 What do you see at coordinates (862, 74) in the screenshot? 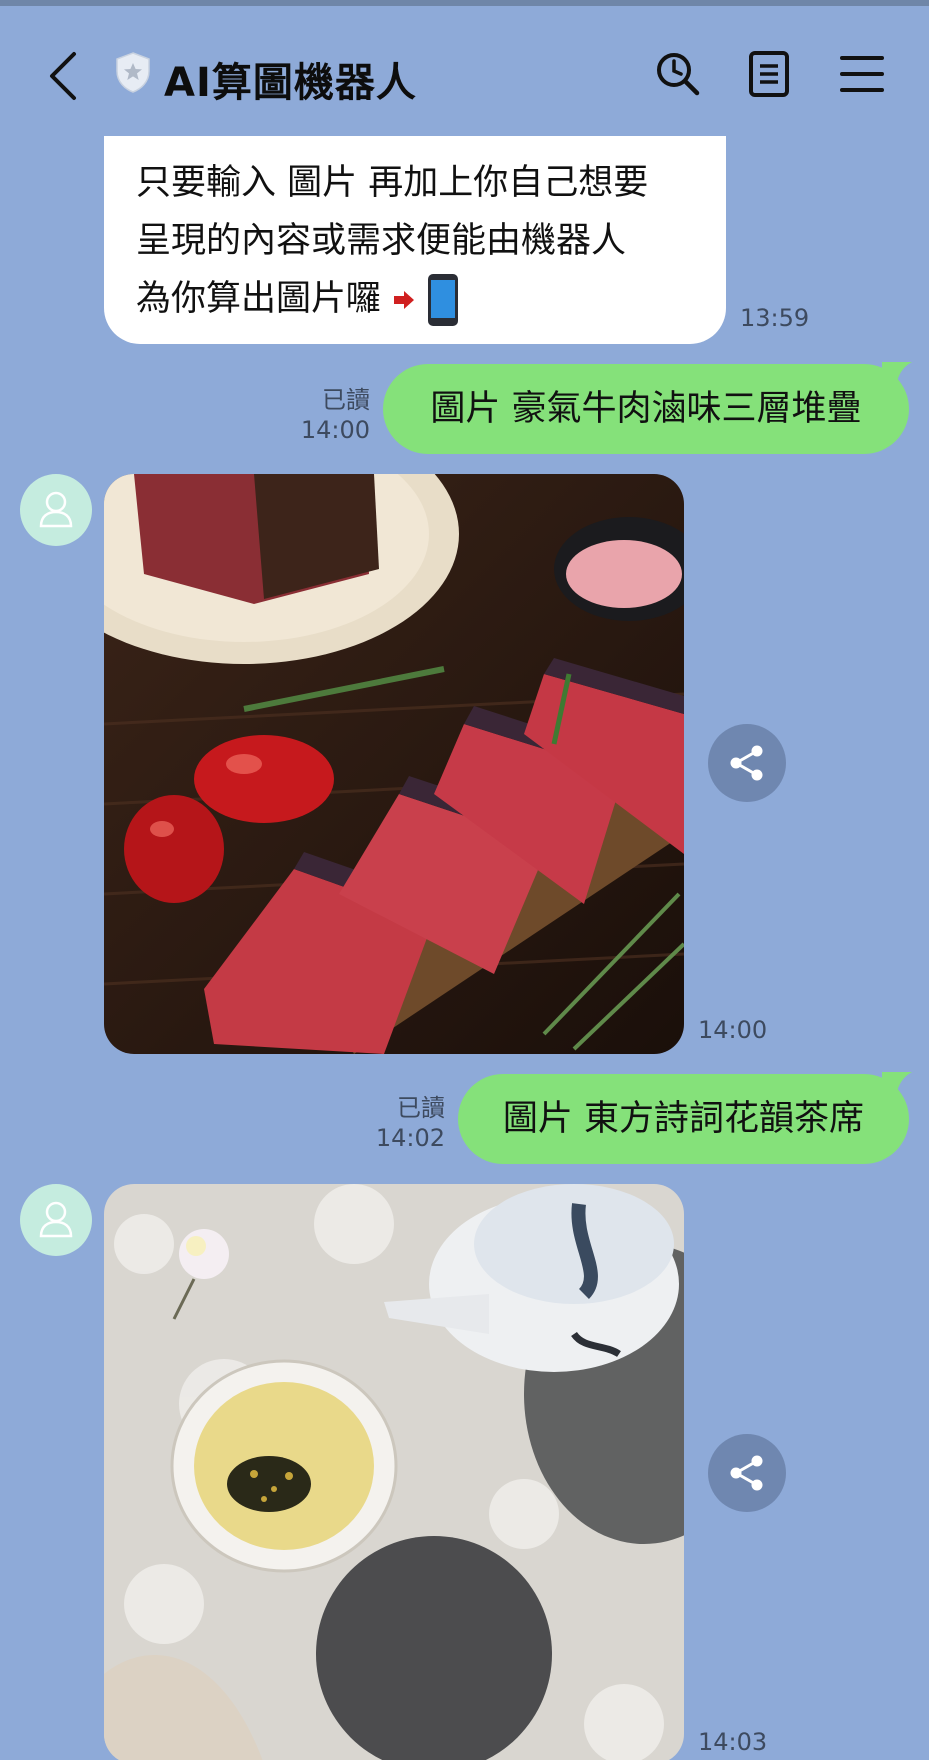
I see `menu-icon` at bounding box center [862, 74].